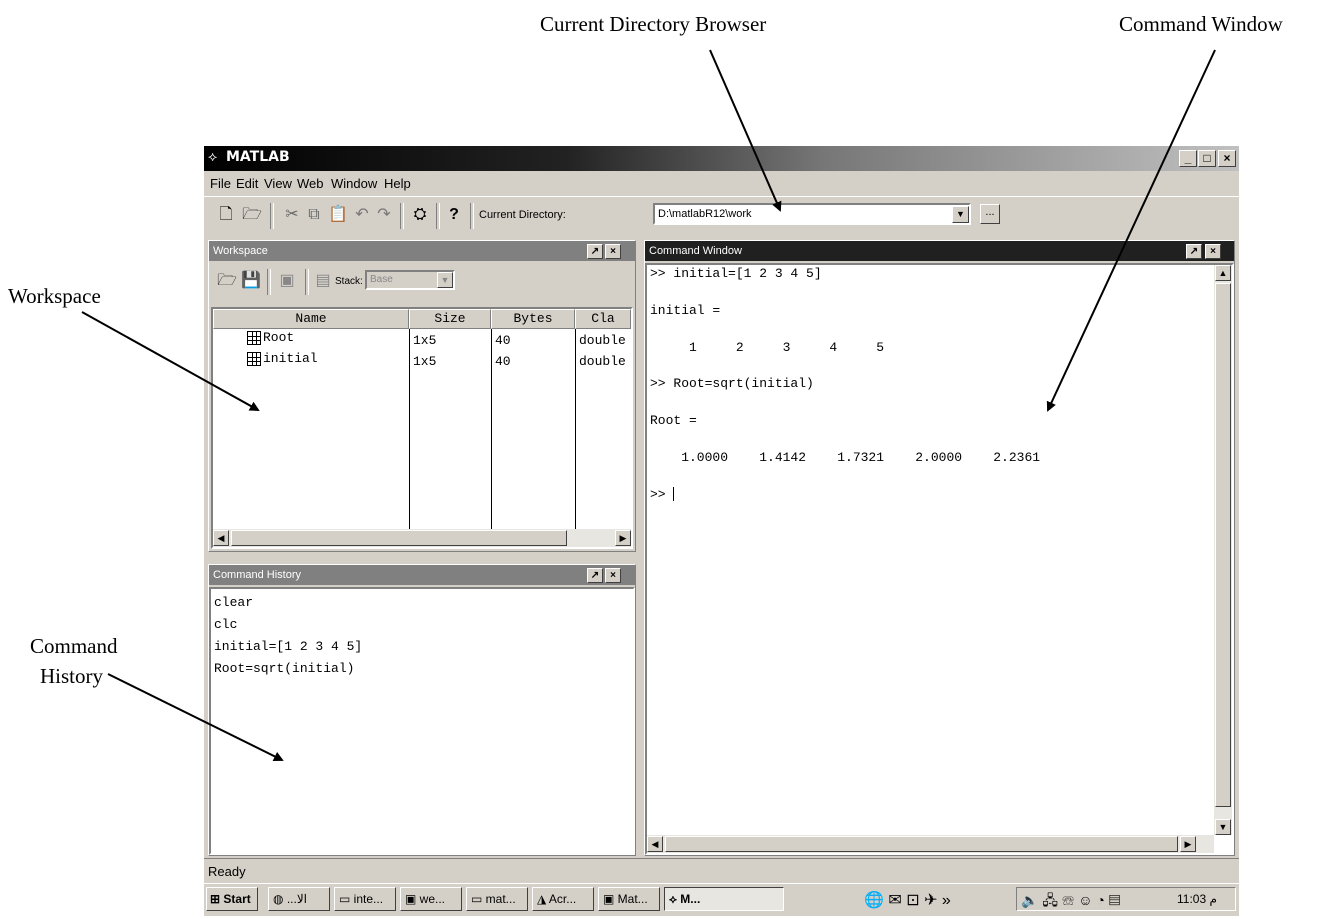 The height and width of the screenshot is (919, 1334). What do you see at coordinates (170, 361) in the screenshot?
I see `arrow-workspace` at bounding box center [170, 361].